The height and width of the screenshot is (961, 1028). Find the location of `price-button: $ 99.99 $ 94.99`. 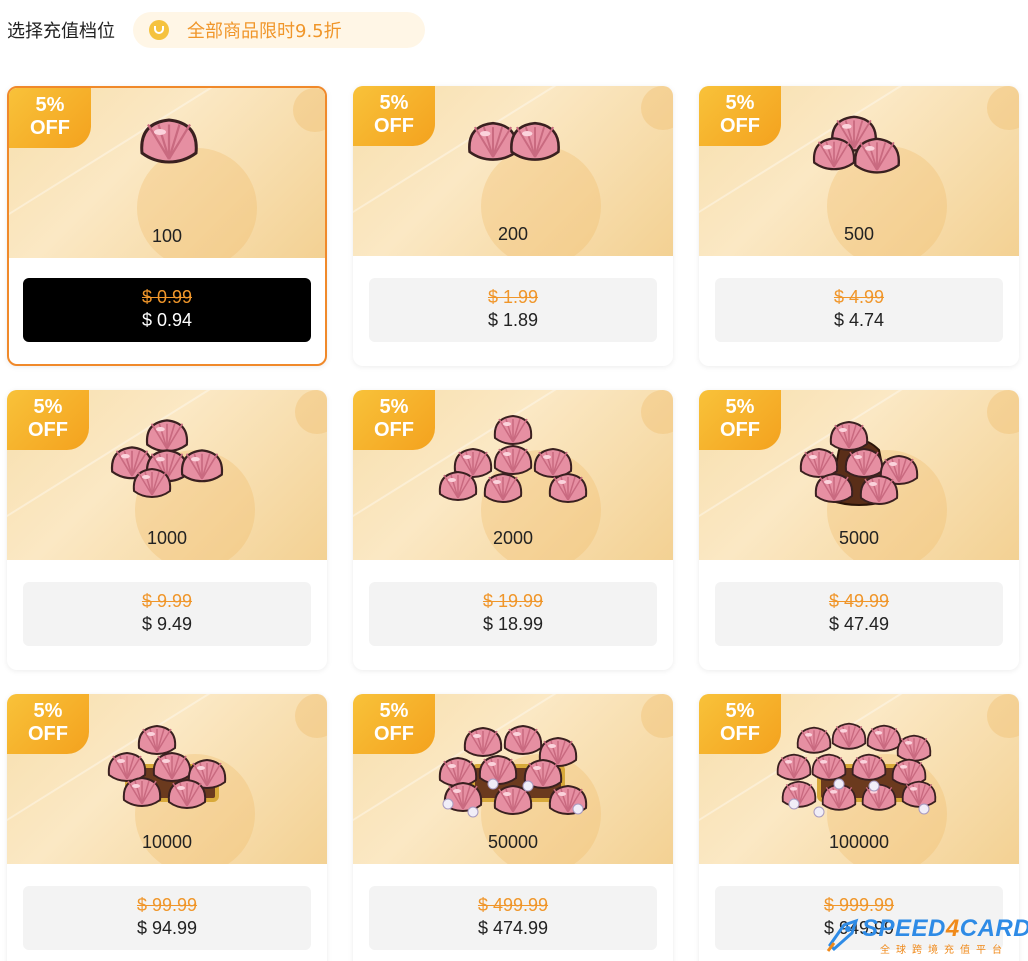

price-button: $ 99.99 $ 94.99 is located at coordinates (167, 918).